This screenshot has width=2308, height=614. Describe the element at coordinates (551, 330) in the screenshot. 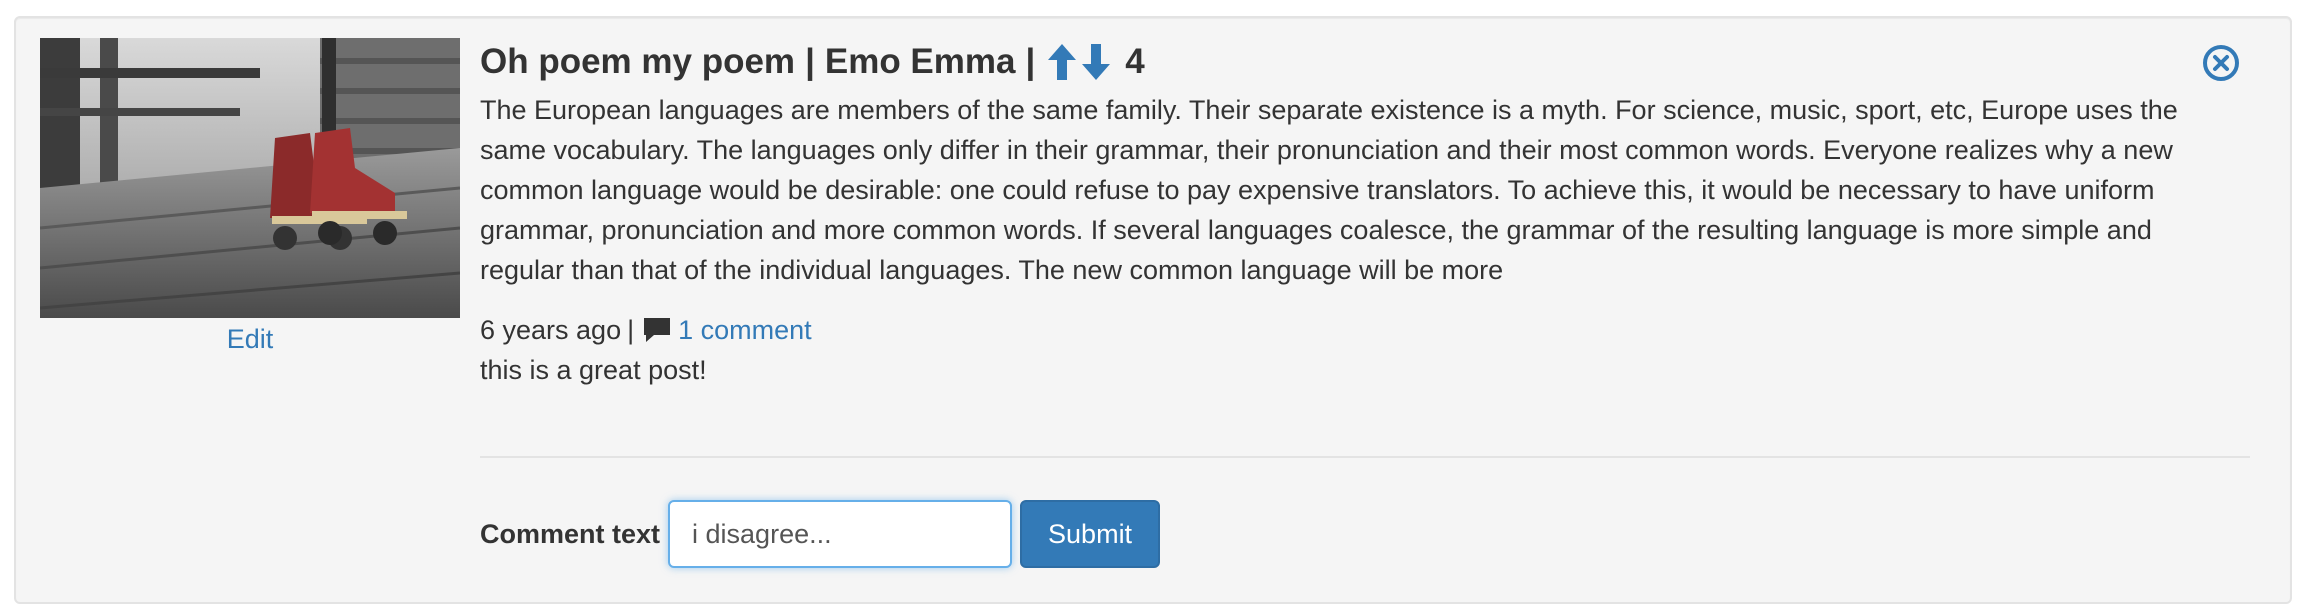

I see `post-age: 6 years ago` at that location.